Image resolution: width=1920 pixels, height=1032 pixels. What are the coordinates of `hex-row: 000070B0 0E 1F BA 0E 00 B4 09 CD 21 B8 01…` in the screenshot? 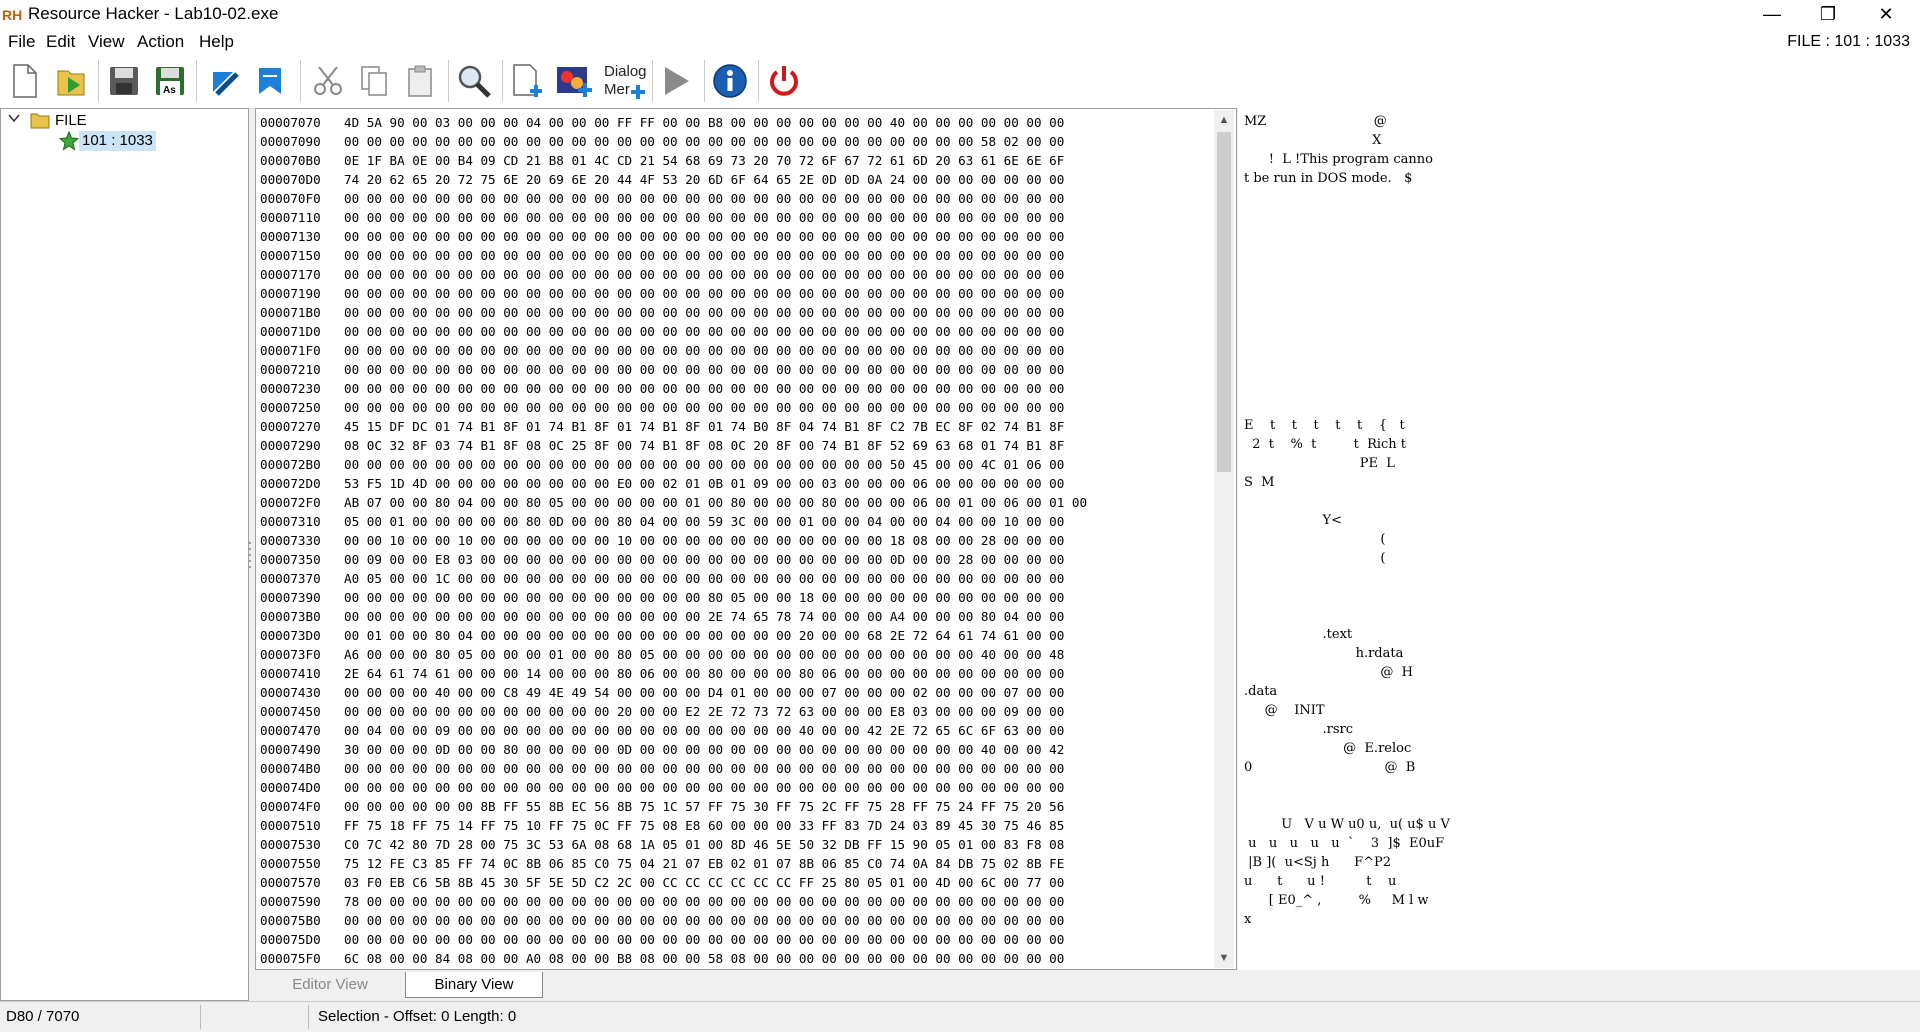 It's located at (662, 160).